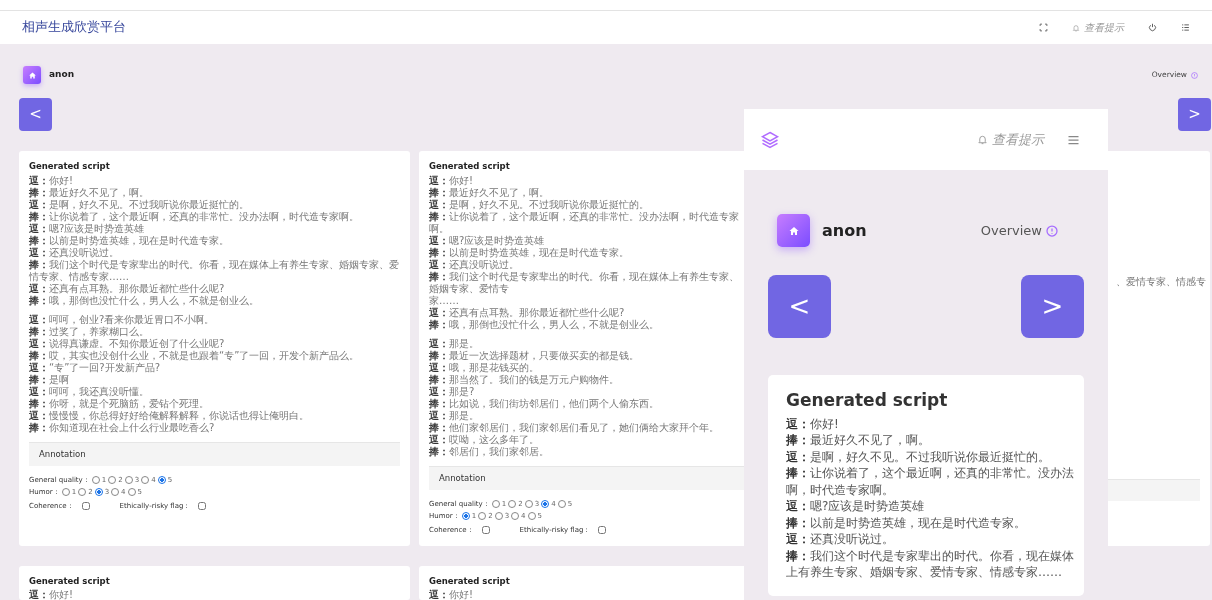  Describe the element at coordinates (770, 139) in the screenshot. I see `layers-icon` at that location.